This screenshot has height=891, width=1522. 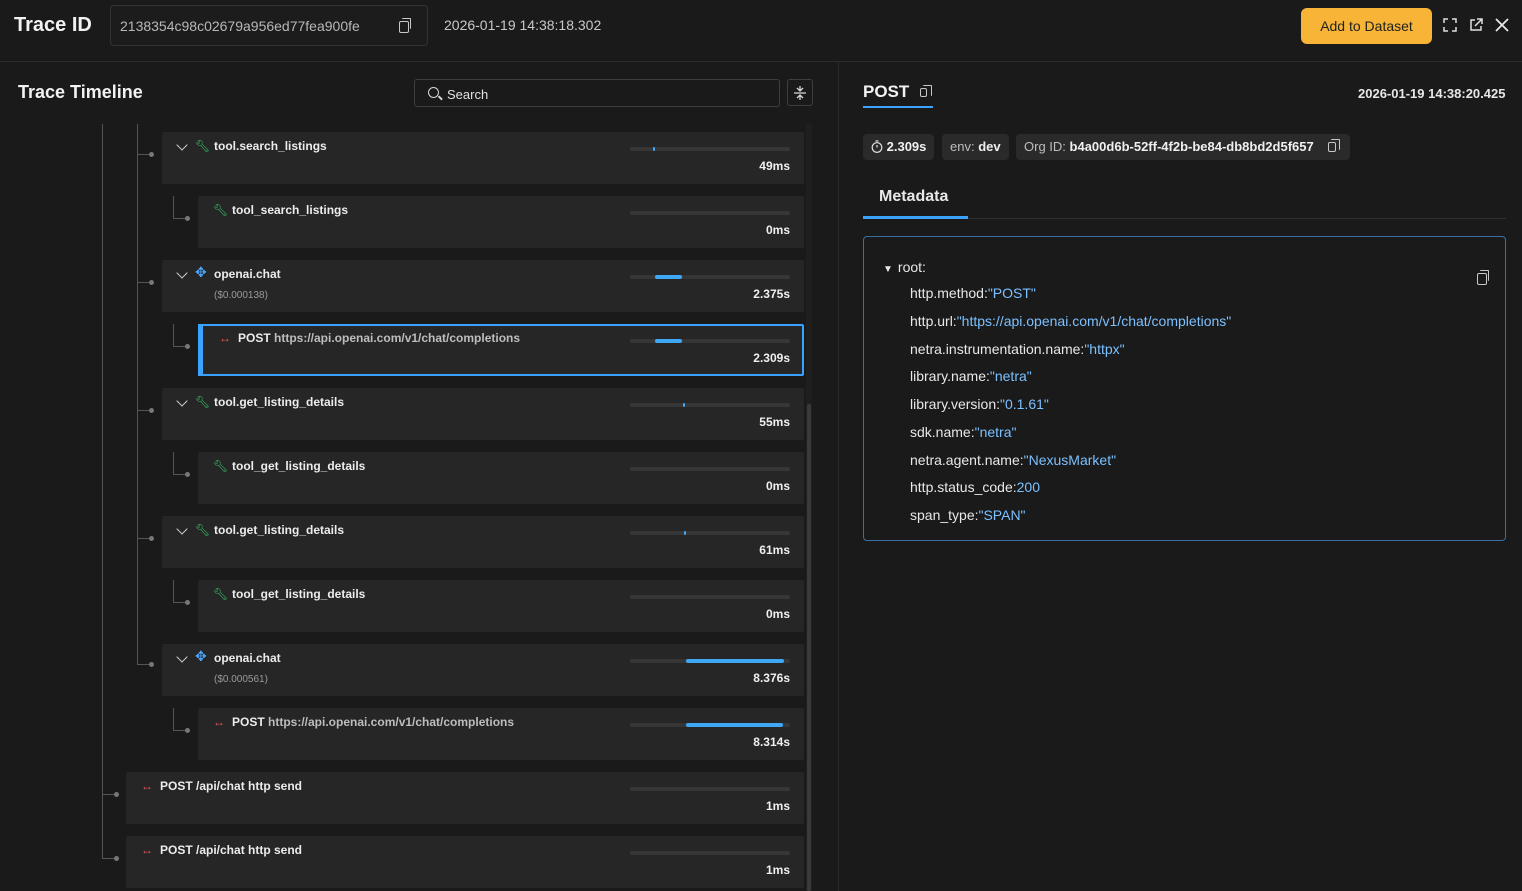 What do you see at coordinates (247, 658) in the screenshot?
I see `span-name: openai.chat` at bounding box center [247, 658].